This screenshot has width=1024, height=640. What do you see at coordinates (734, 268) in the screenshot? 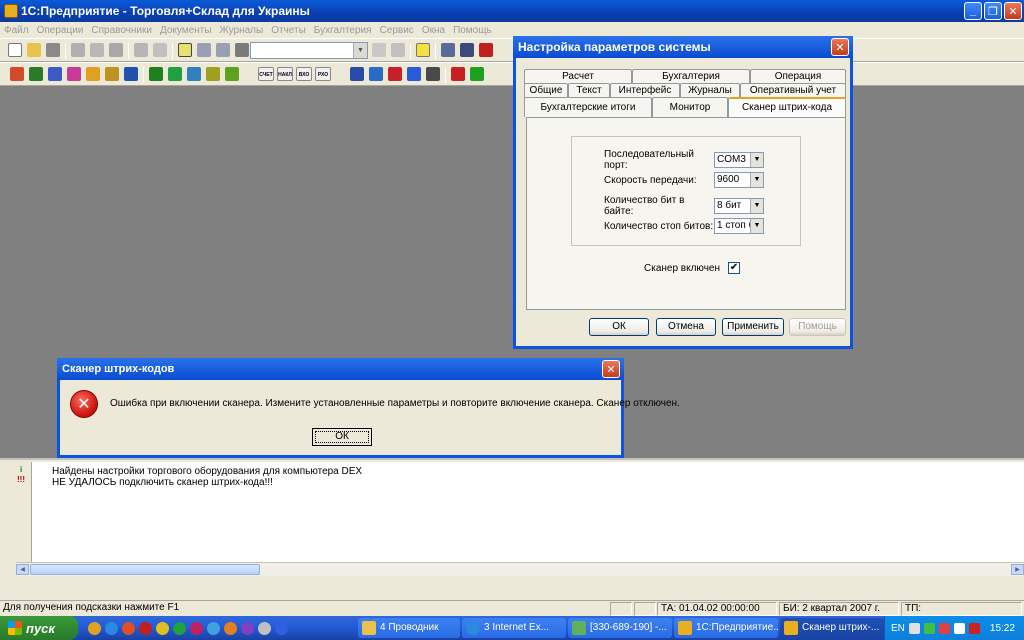
I see `scanner-enabled-checkbox: ✔` at bounding box center [734, 268].